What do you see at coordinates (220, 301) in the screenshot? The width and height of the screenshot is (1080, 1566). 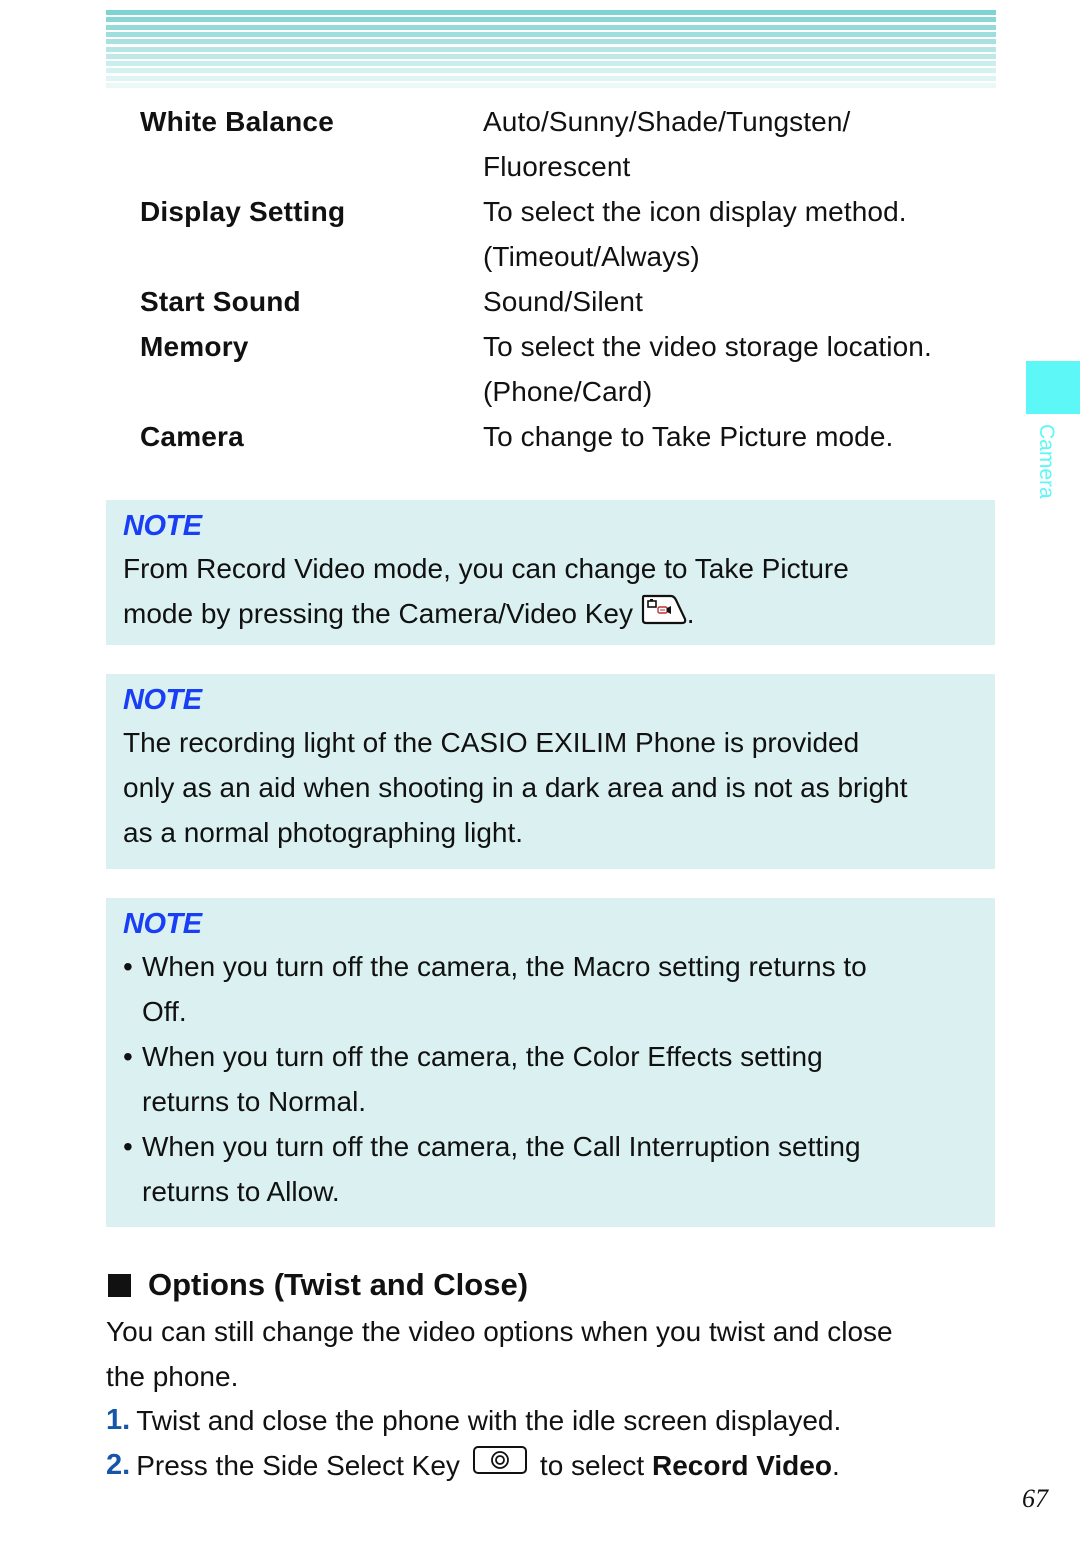 I see `setting-label: Start Sound` at bounding box center [220, 301].